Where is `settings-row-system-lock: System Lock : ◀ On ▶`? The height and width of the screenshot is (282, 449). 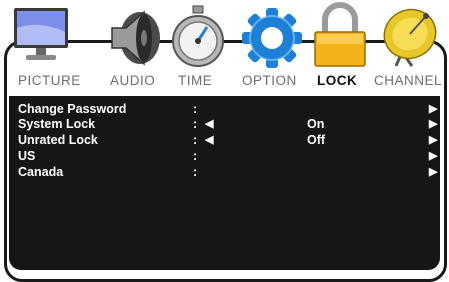 settings-row-system-lock: System Lock : ◀ On ▶ is located at coordinates (224, 124).